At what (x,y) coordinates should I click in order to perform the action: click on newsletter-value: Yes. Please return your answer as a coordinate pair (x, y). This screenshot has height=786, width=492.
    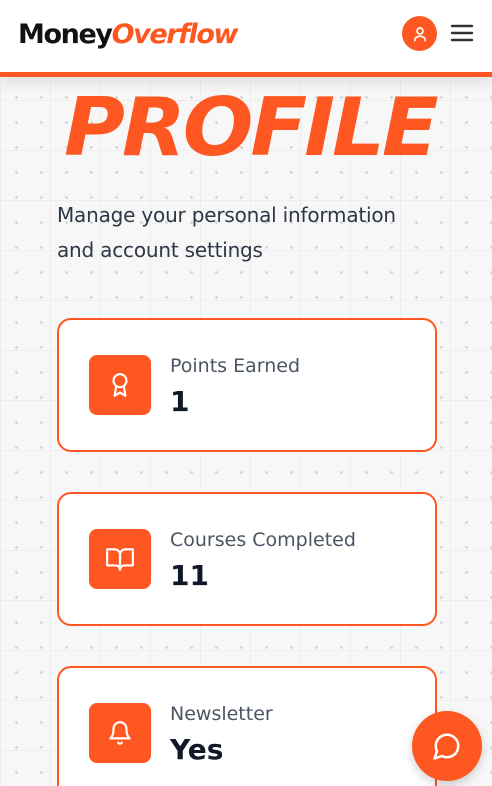
    Looking at the image, I should click on (197, 749).